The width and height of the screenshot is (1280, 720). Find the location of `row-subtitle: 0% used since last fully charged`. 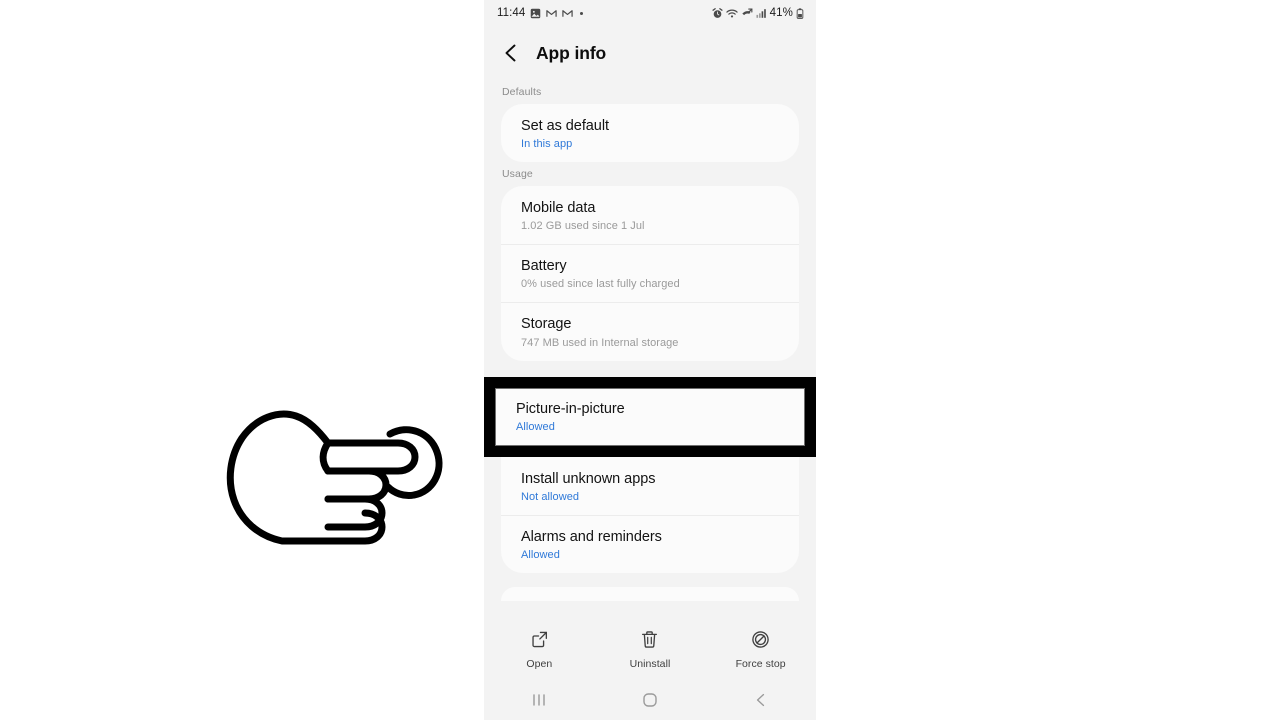

row-subtitle: 0% used since last fully charged is located at coordinates (600, 284).